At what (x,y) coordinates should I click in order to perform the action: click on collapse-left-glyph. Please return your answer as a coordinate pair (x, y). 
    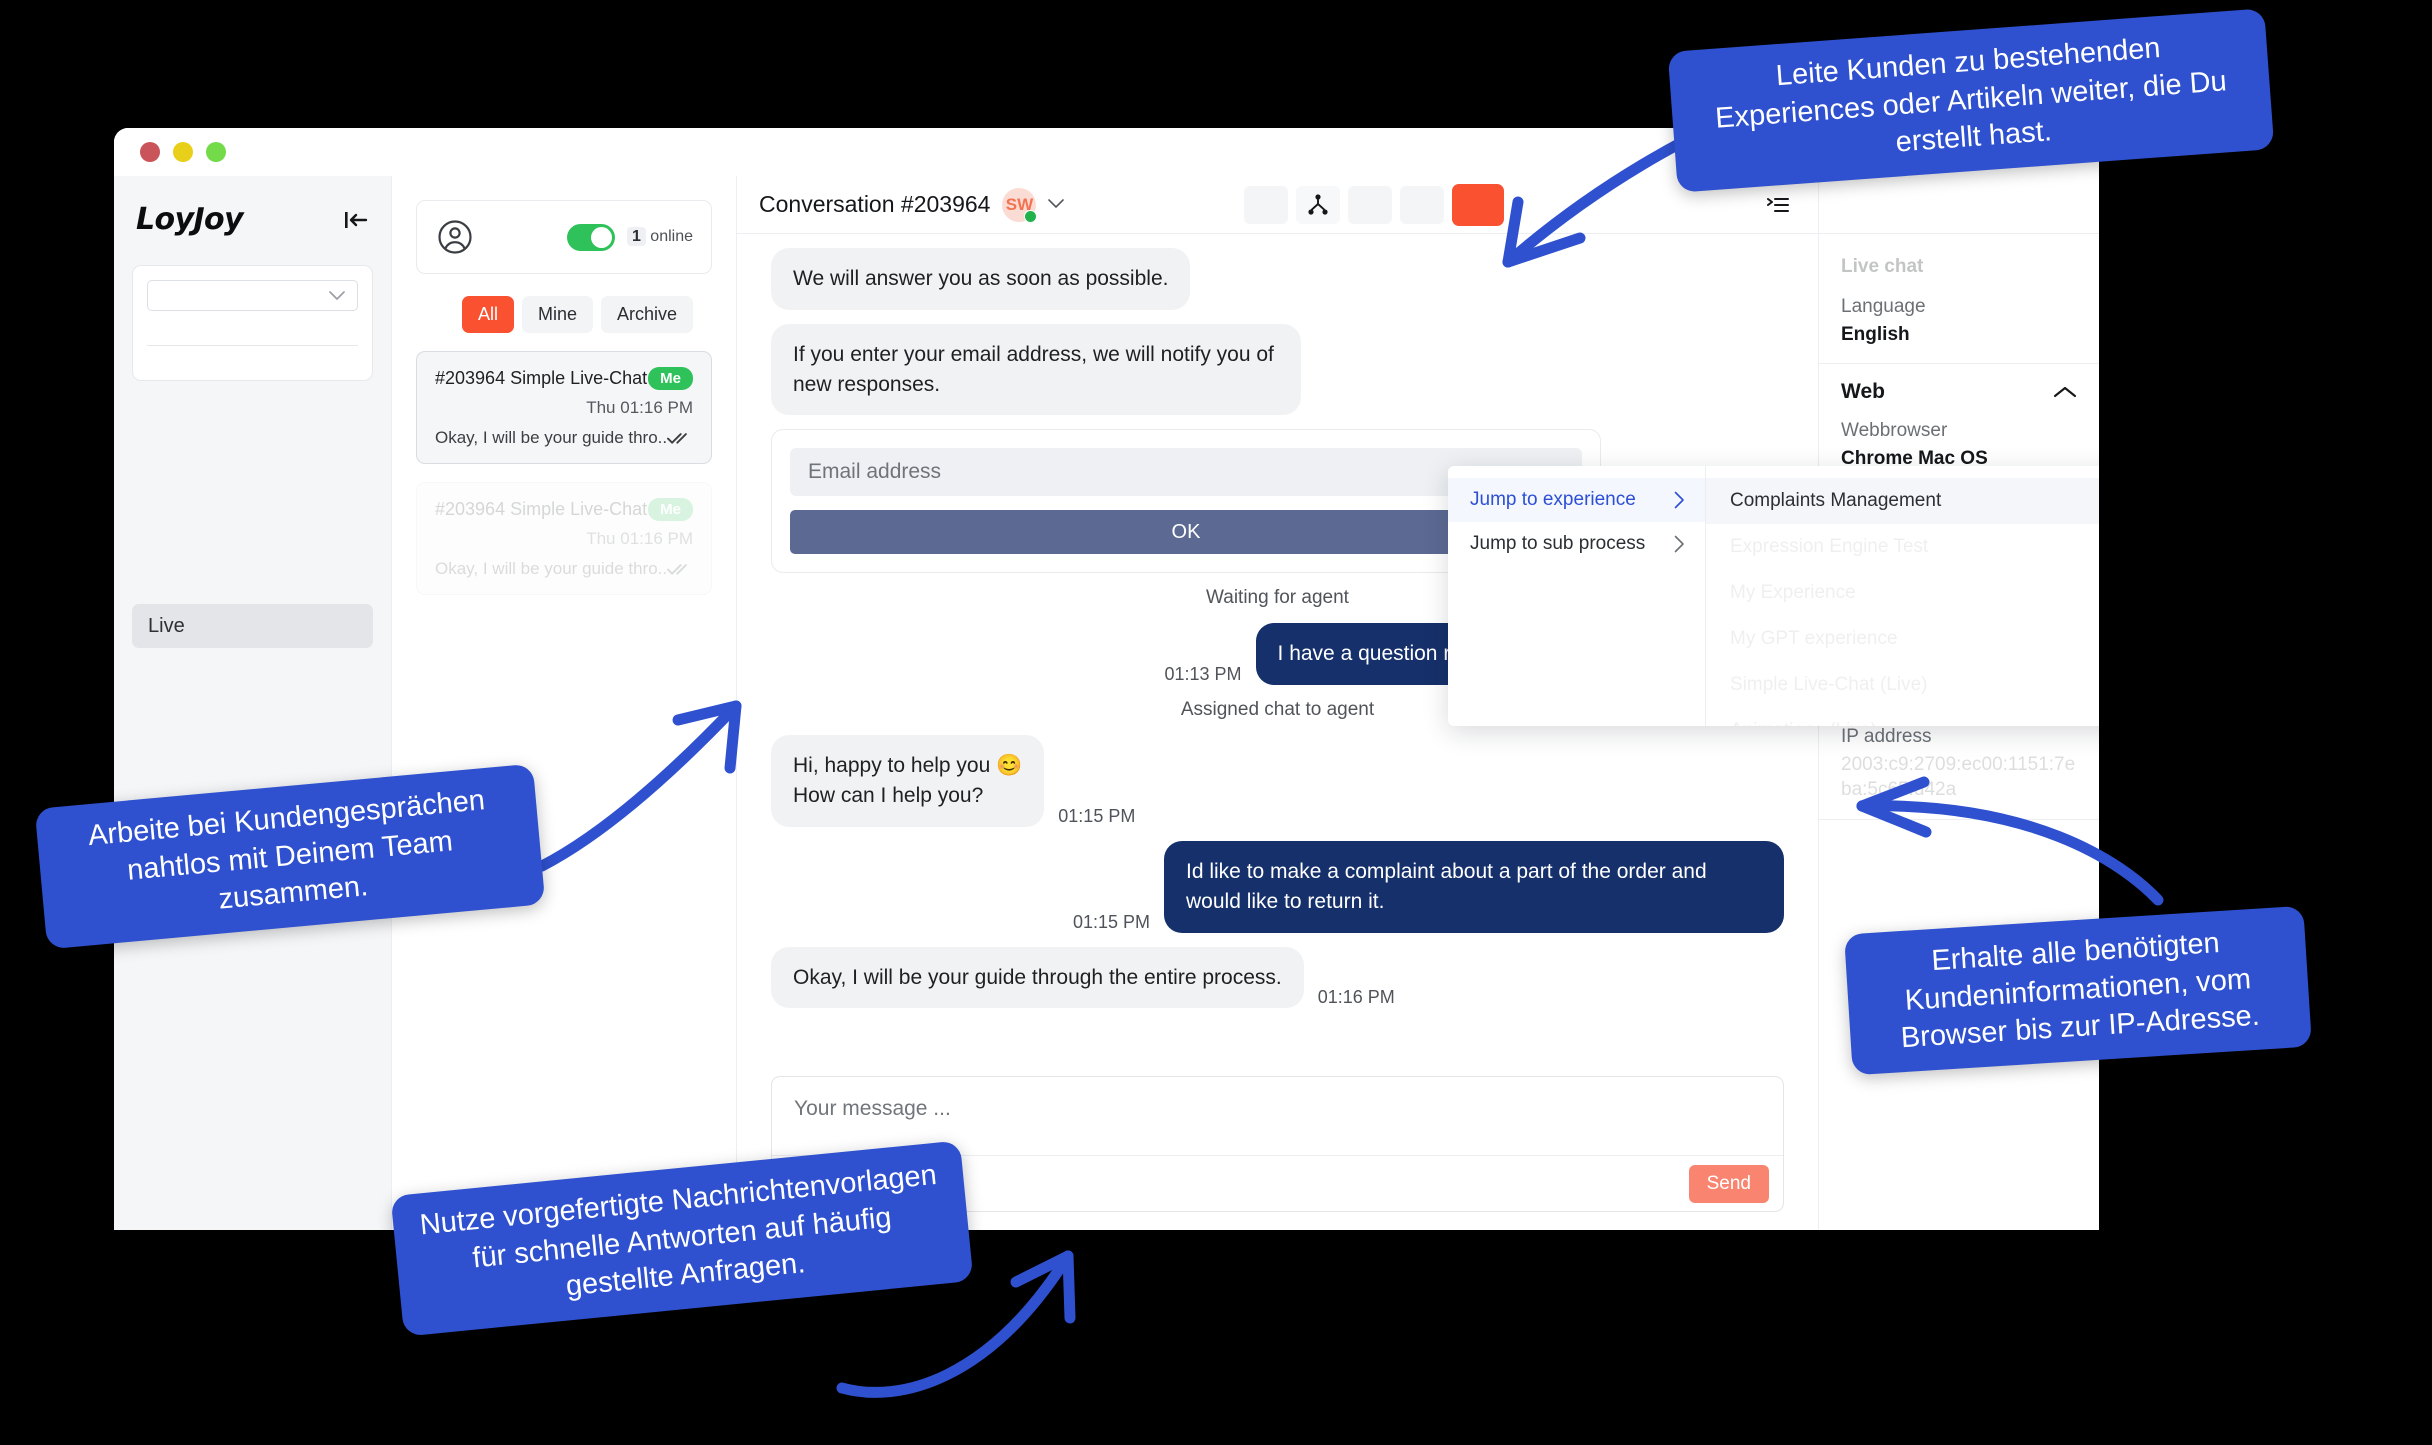
    Looking at the image, I should click on (356, 219).